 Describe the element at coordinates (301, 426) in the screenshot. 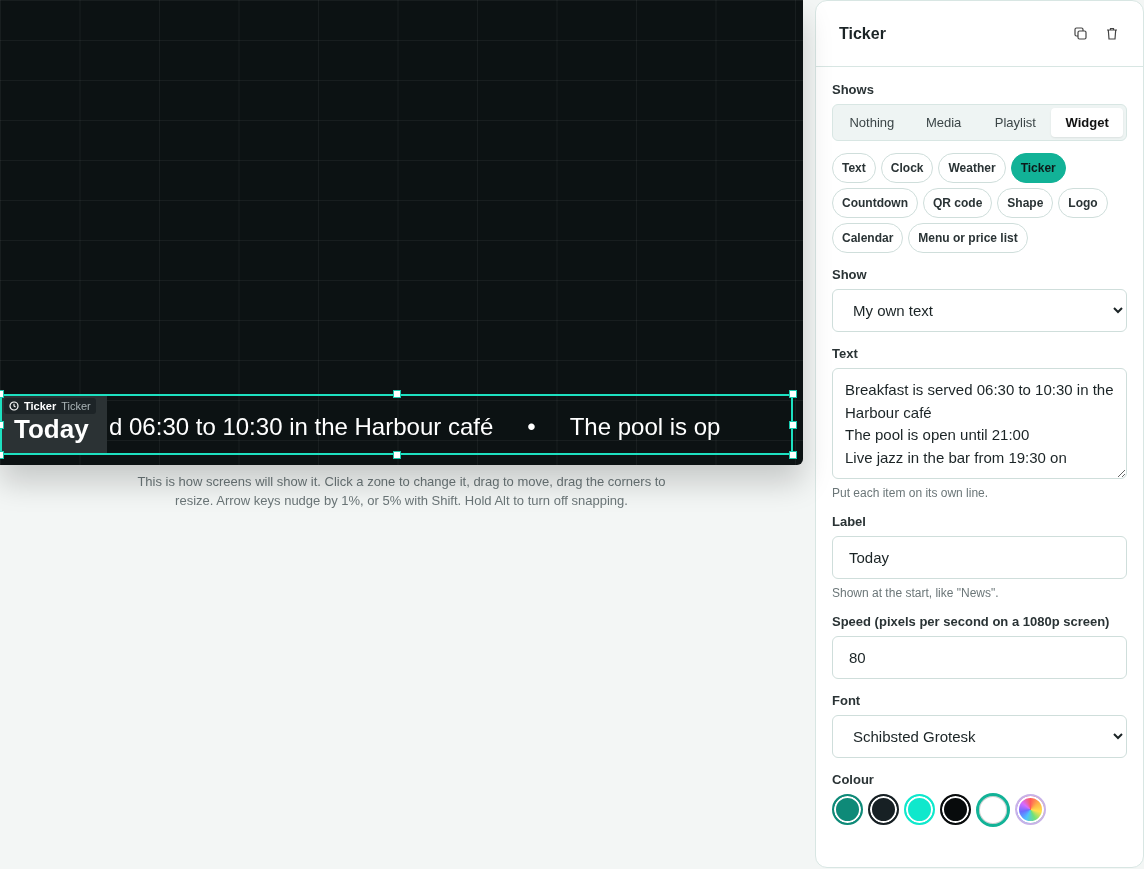

I see `ticker-text: d 06:30 to 10:30 in the Harbour café` at that location.